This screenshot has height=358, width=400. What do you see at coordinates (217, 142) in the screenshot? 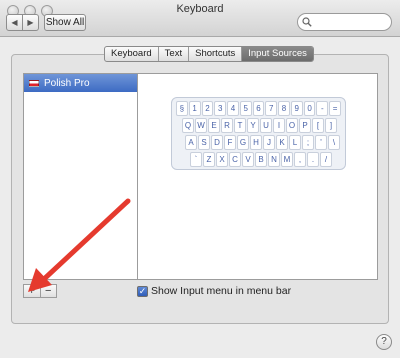
I see `keyboard-key: D` at bounding box center [217, 142].